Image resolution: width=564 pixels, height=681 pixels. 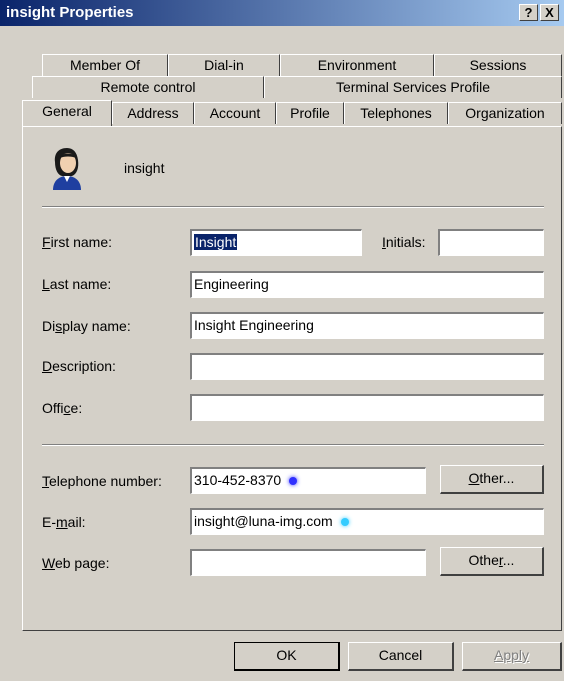 What do you see at coordinates (276, 242) in the screenshot?
I see `first-name-field: Insight` at bounding box center [276, 242].